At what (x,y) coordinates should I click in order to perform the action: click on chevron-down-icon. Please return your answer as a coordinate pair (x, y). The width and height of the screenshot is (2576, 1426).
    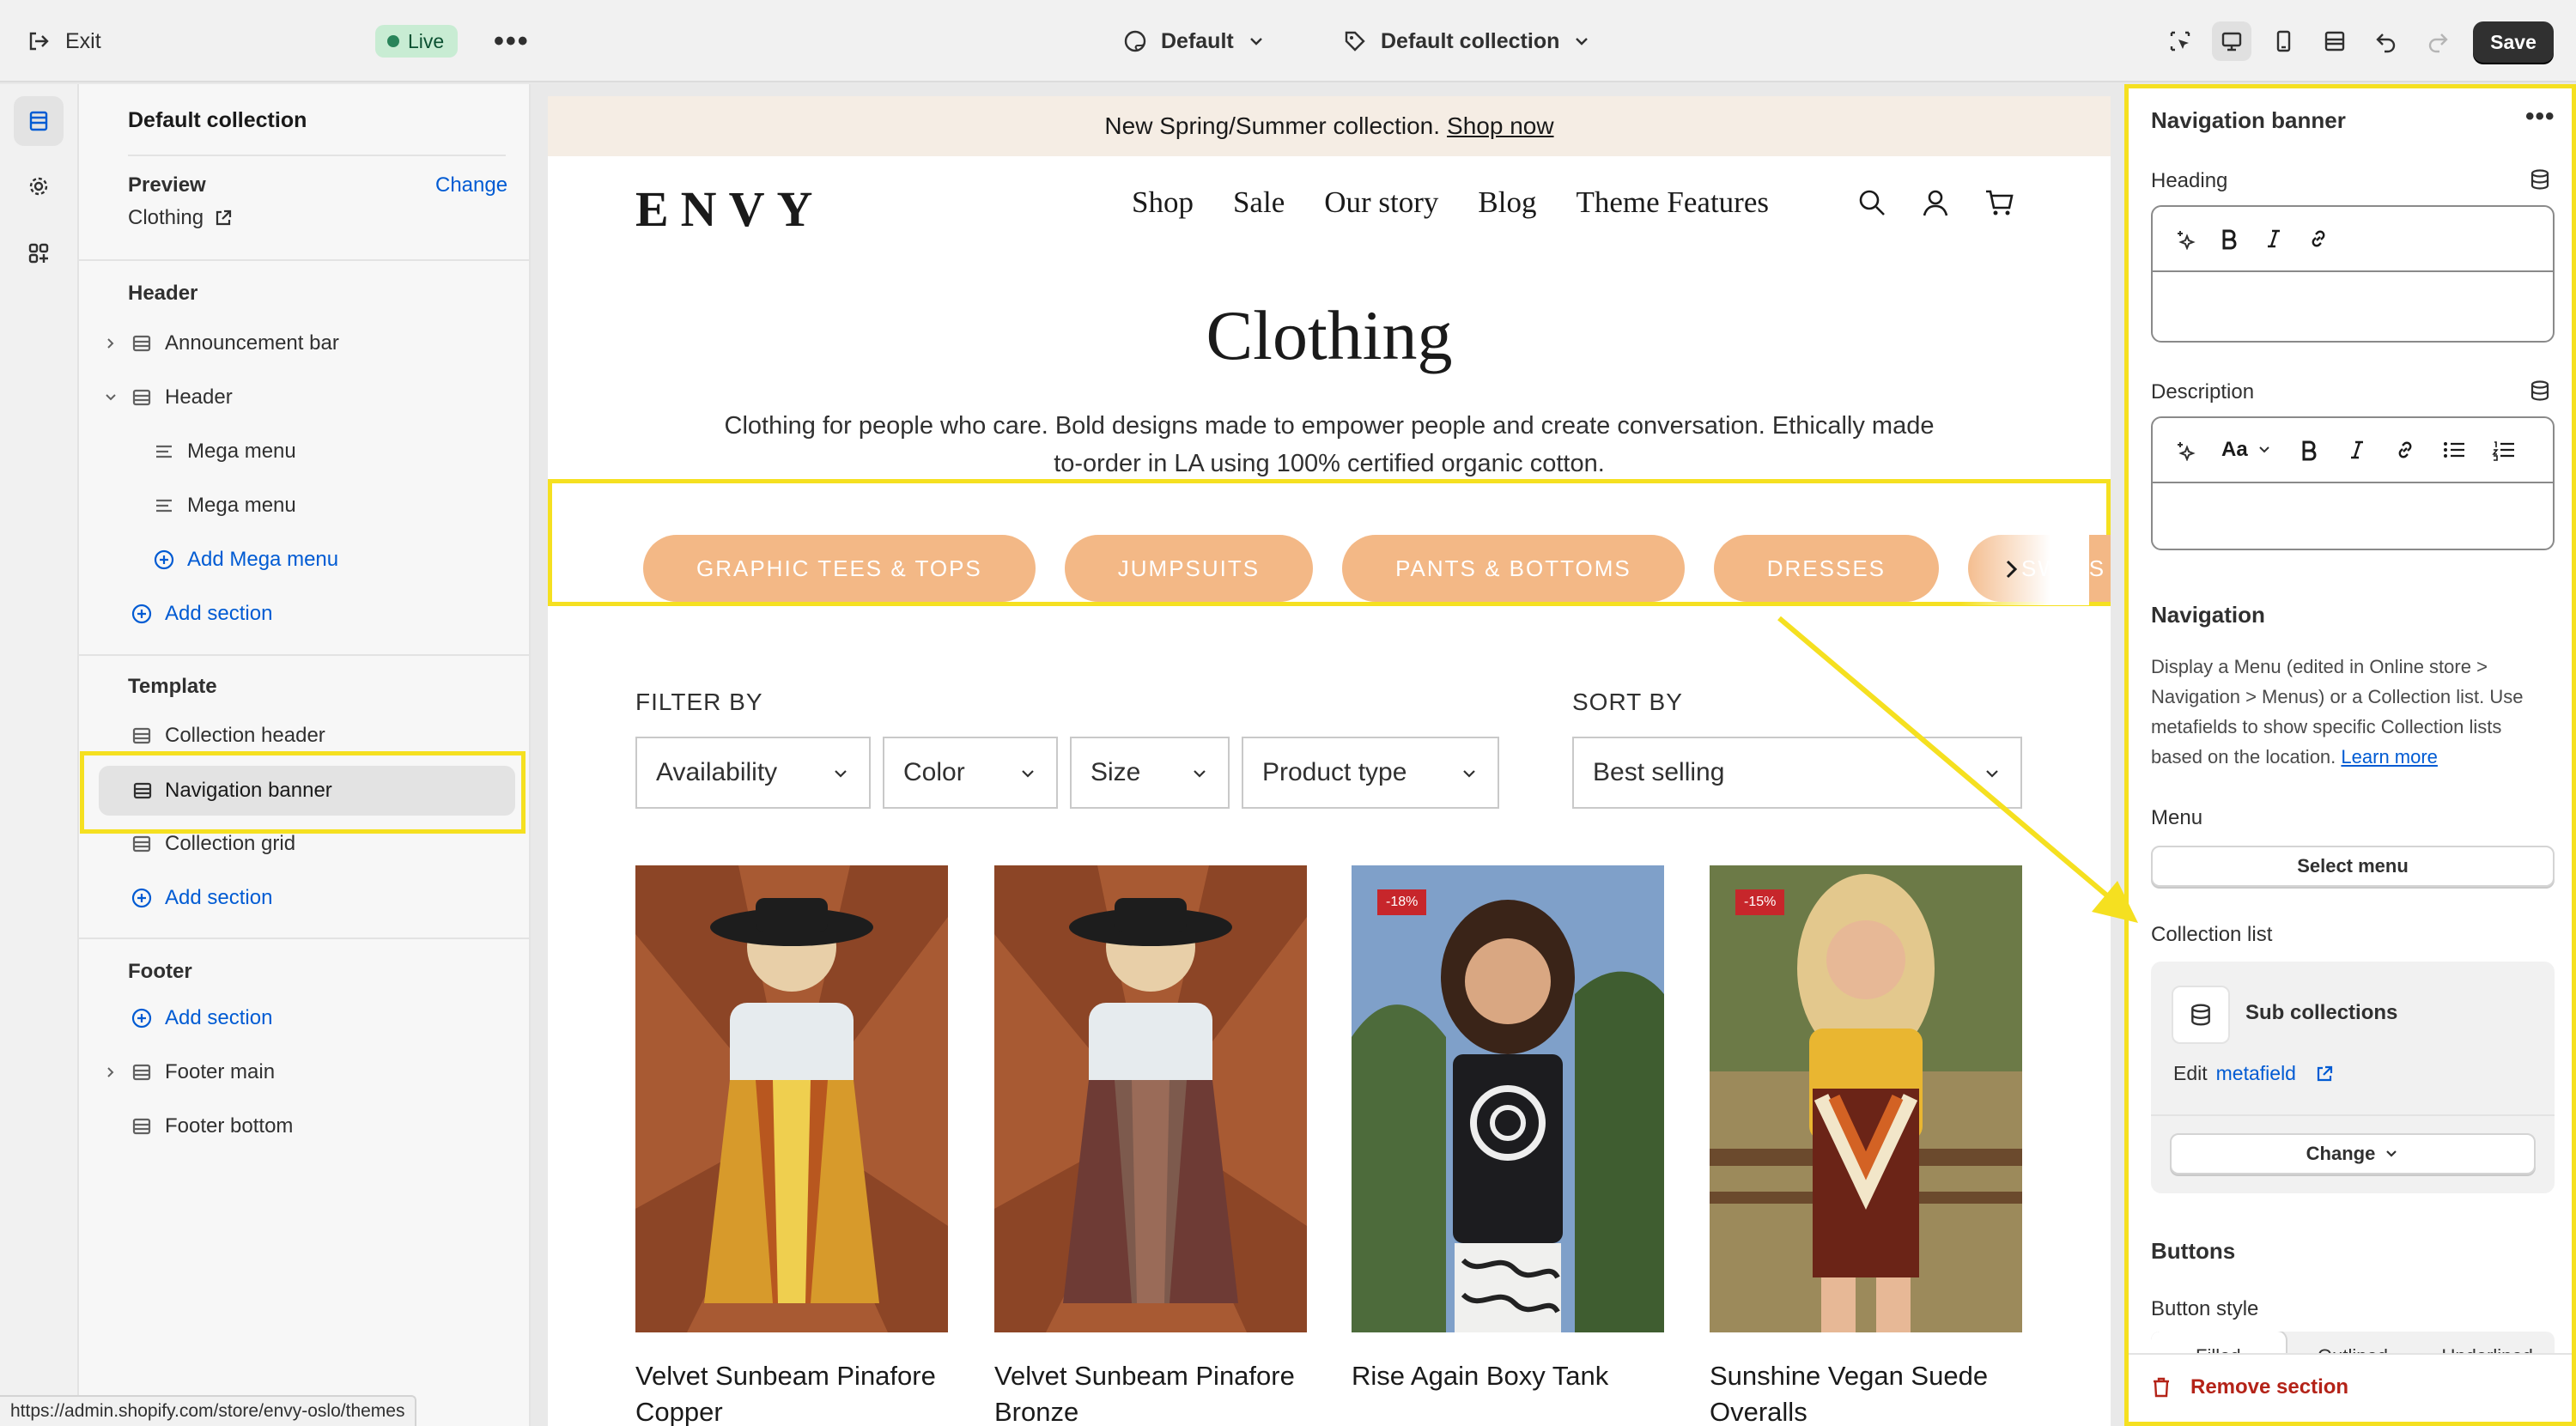
    Looking at the image, I should click on (111, 397).